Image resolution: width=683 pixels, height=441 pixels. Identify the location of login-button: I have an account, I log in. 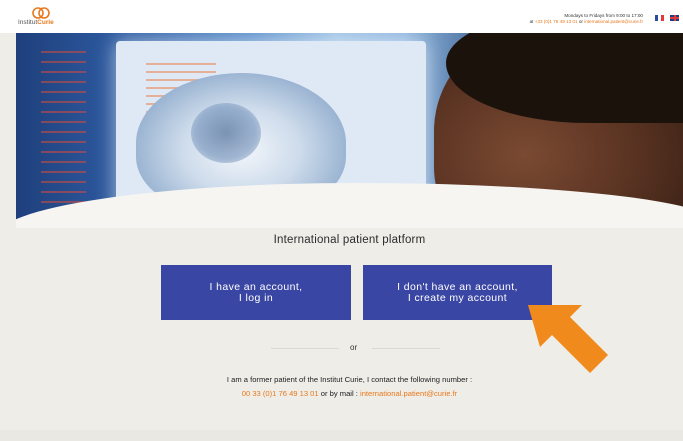
(256, 292).